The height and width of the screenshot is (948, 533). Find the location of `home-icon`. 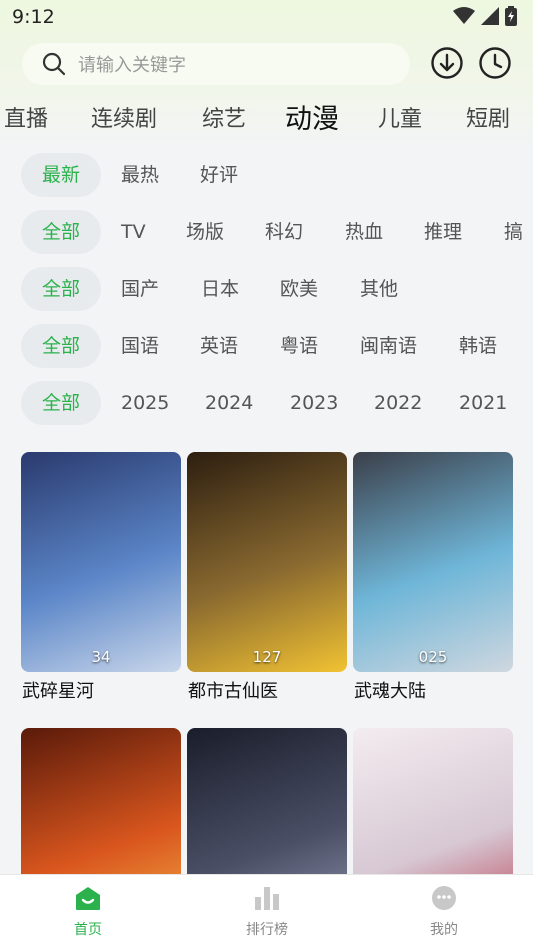

home-icon is located at coordinates (88, 898).